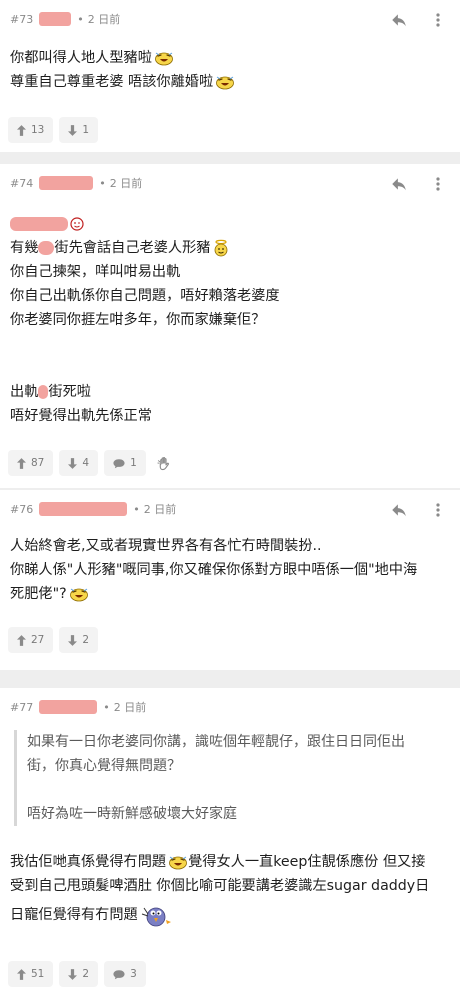  I want to click on bird-emoticon-icon, so click(157, 915).